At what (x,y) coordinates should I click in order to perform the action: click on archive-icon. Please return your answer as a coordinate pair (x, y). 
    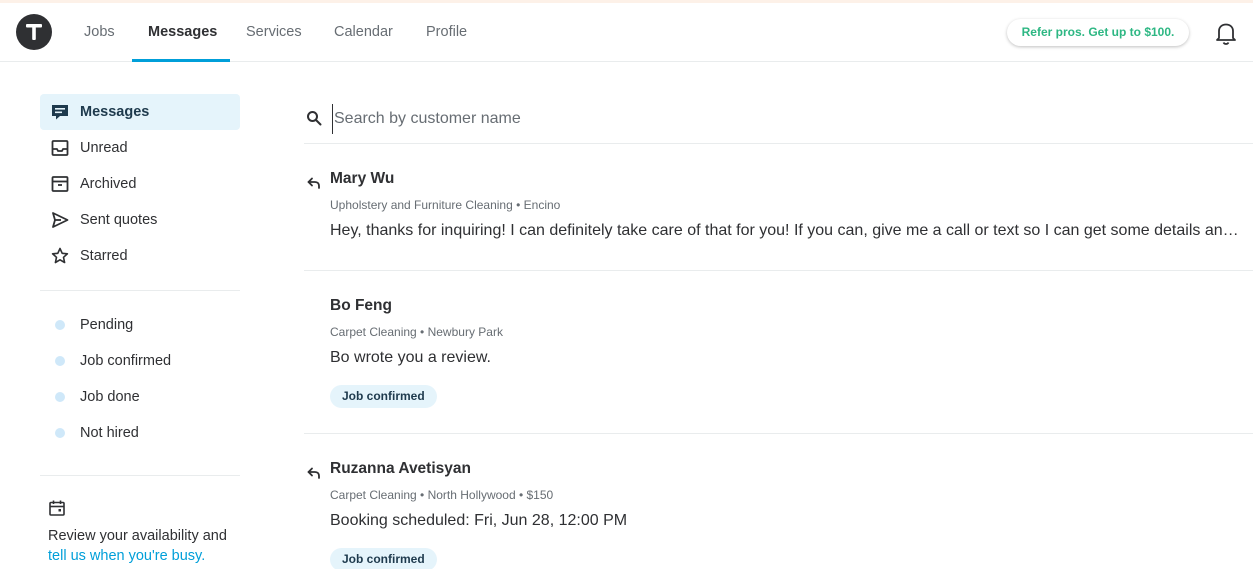
    Looking at the image, I should click on (60, 184).